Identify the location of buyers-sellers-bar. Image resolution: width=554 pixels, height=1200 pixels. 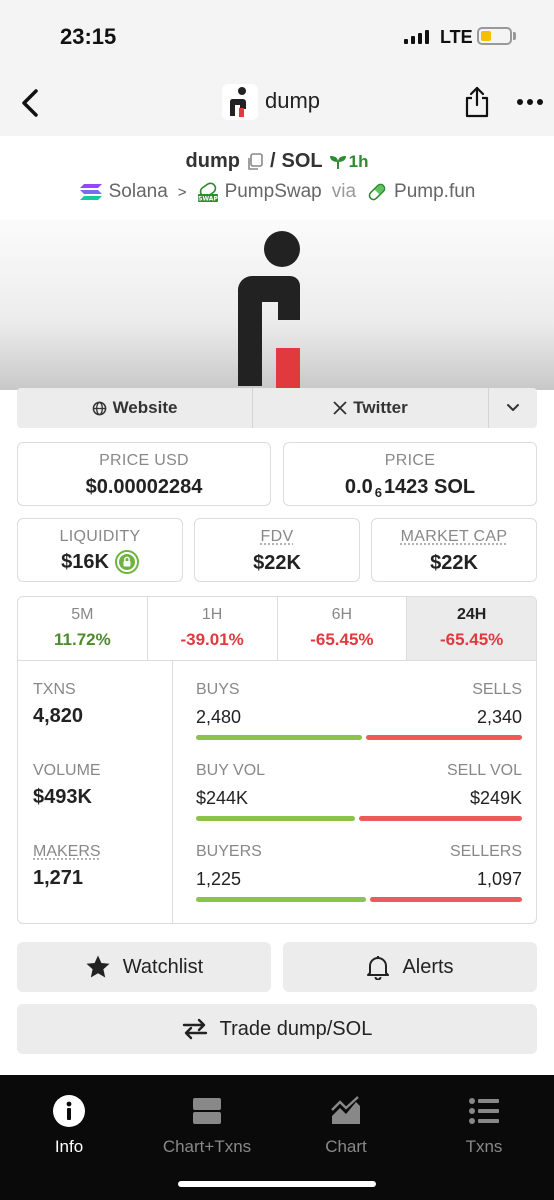
(359, 899).